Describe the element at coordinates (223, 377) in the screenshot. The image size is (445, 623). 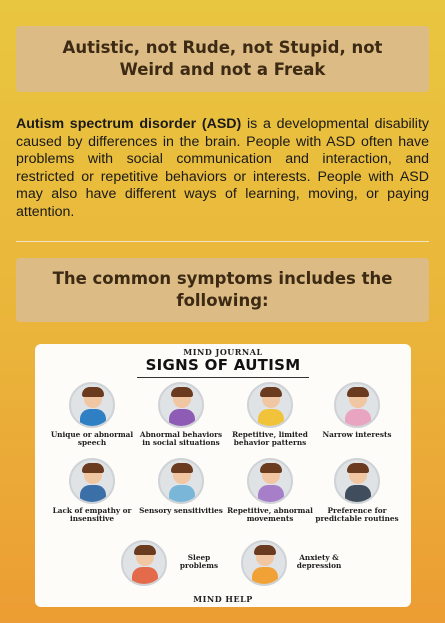
I see `title-underline` at that location.